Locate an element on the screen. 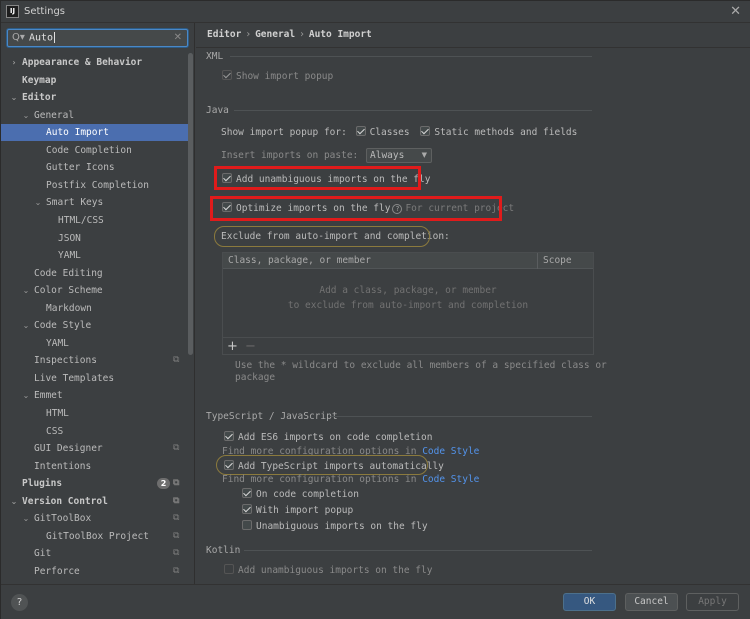 This screenshot has width=750, height=619. sidebar-item: ⌄ Version Control ⧉ is located at coordinates (97, 501).